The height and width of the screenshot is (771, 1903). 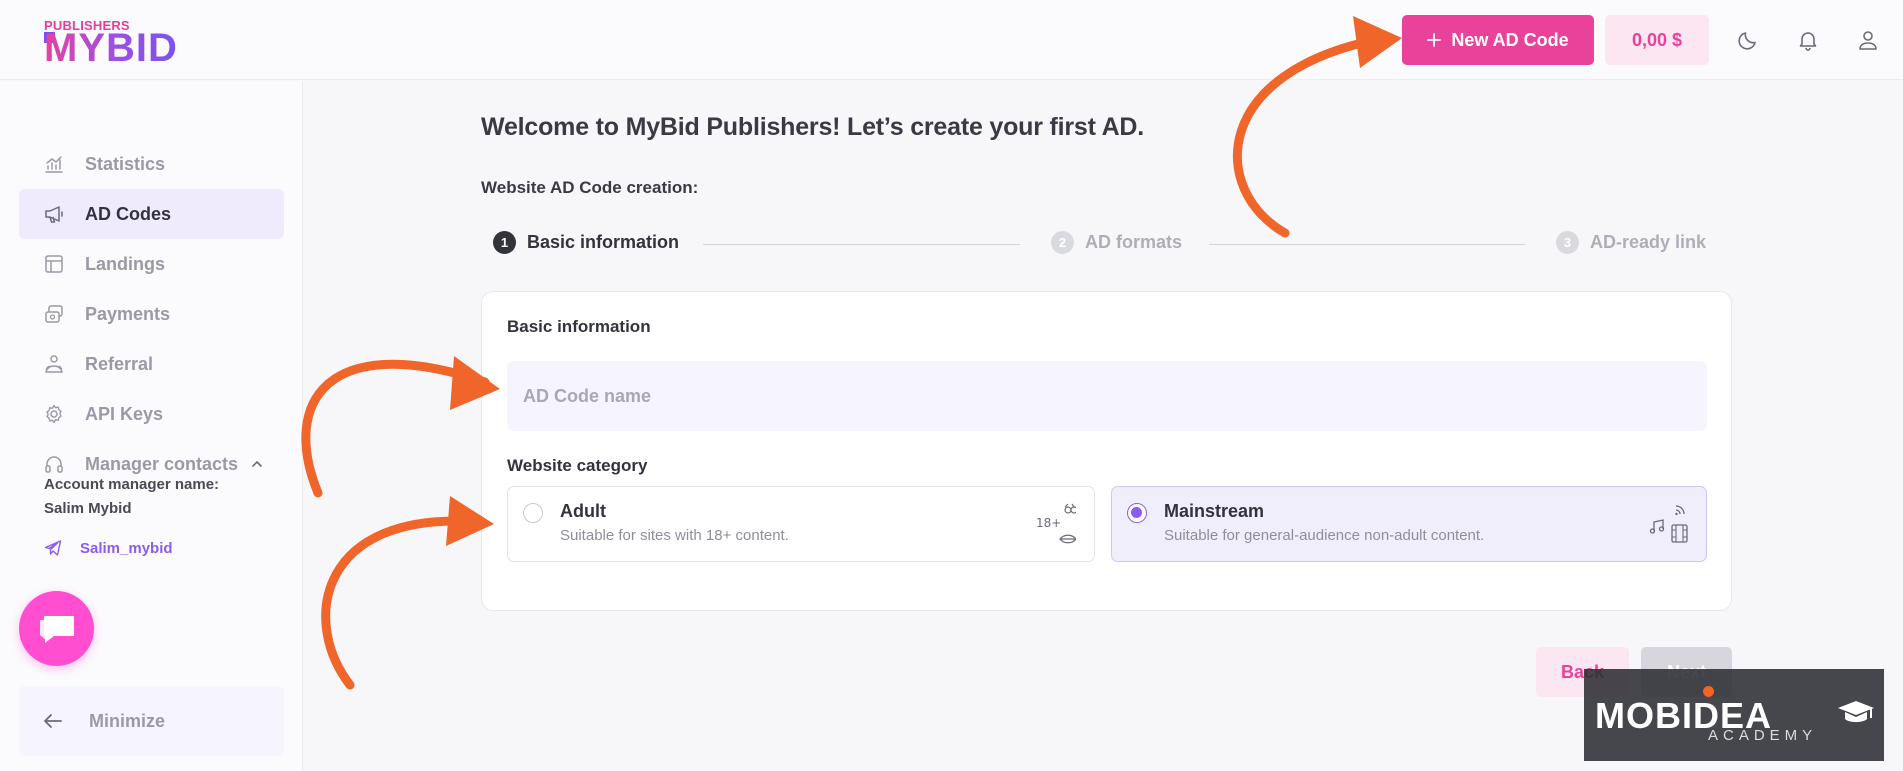 What do you see at coordinates (125, 163) in the screenshot?
I see `sidebar-item-label: Statistics` at bounding box center [125, 163].